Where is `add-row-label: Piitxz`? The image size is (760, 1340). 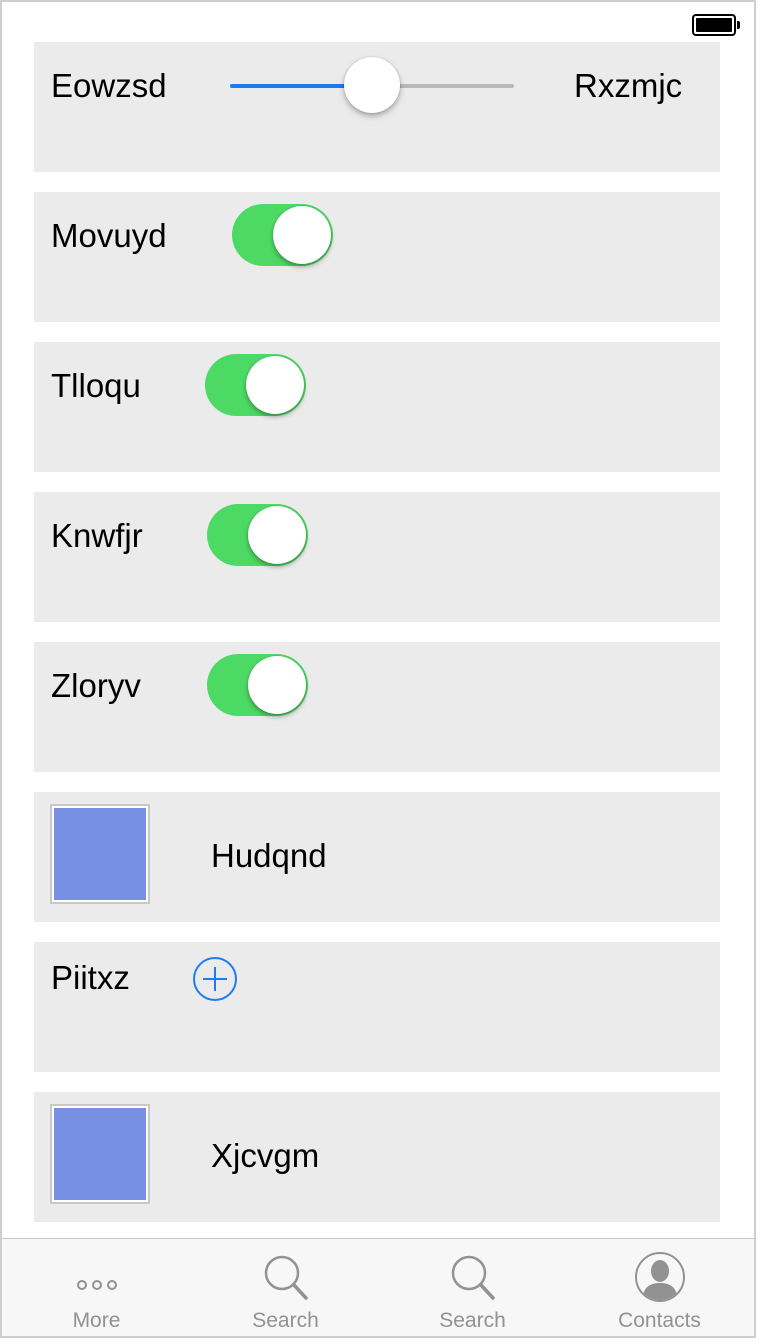 add-row-label: Piitxz is located at coordinates (90, 977).